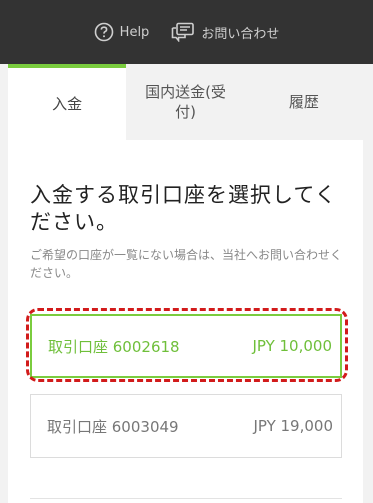 This screenshot has height=503, width=373. I want to click on tab-domestic-transfer: 国内送金(受付), so click(185, 102).